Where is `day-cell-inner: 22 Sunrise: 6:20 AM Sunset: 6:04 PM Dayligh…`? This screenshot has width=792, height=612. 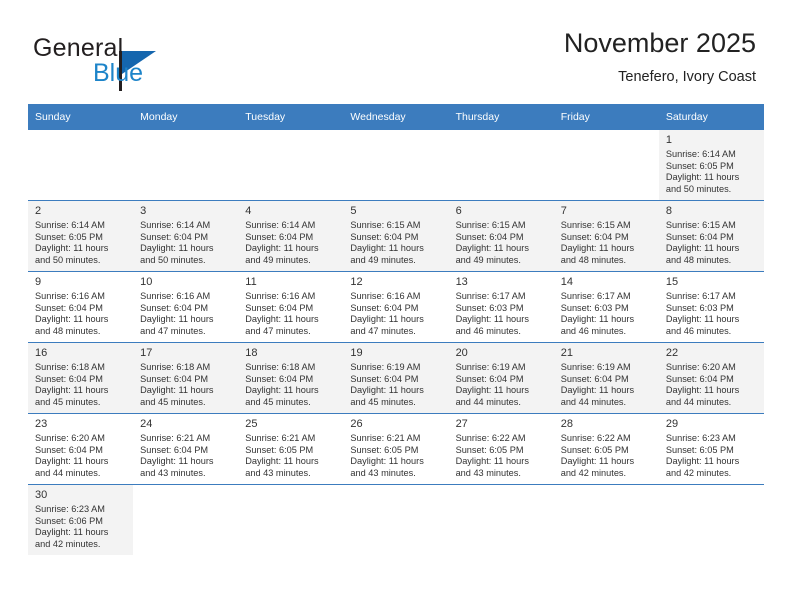 day-cell-inner: 22 Sunrise: 6:20 AM Sunset: 6:04 PM Dayligh… is located at coordinates (711, 377).